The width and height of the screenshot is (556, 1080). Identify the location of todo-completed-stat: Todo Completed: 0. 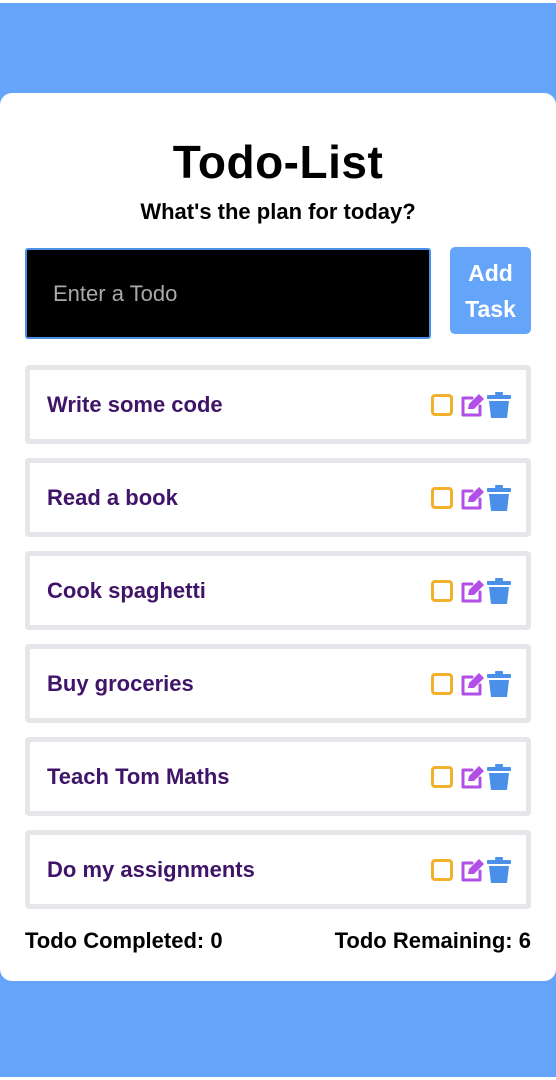
(124, 941).